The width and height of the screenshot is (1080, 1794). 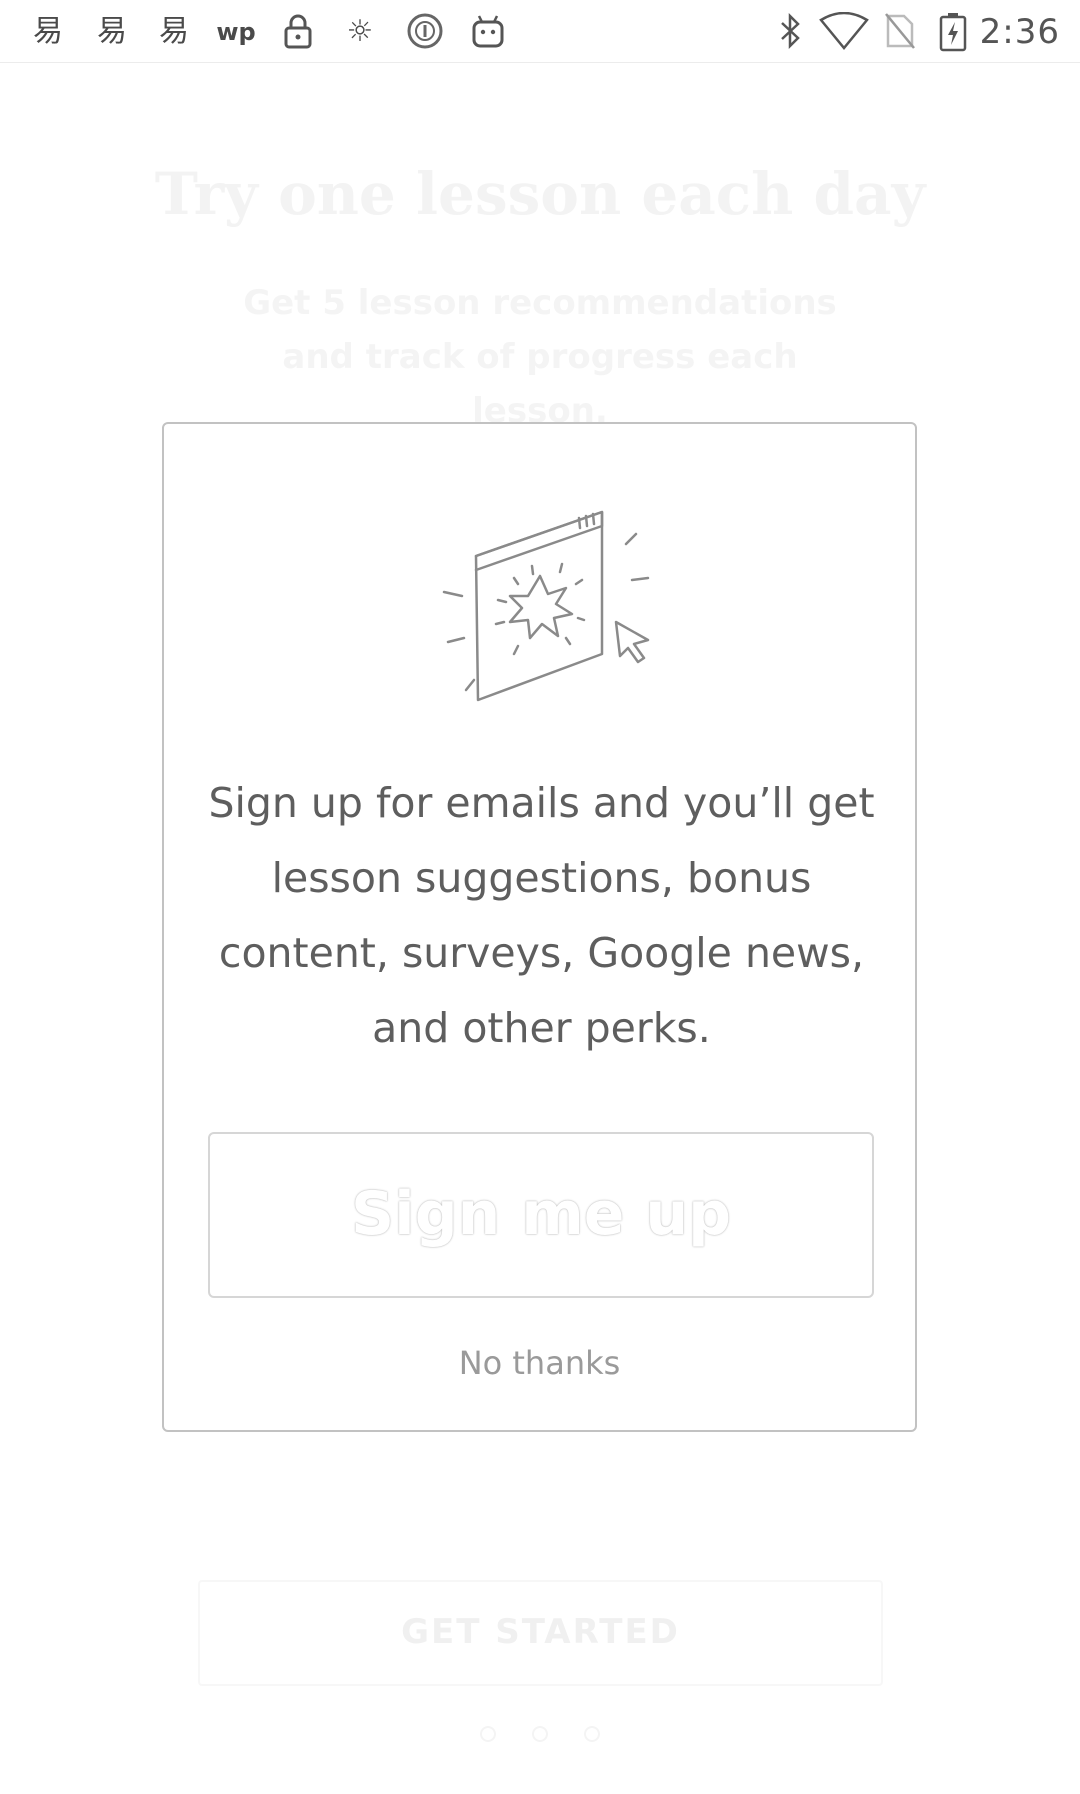 I want to click on bluetooth-icon, so click(x=790, y=32).